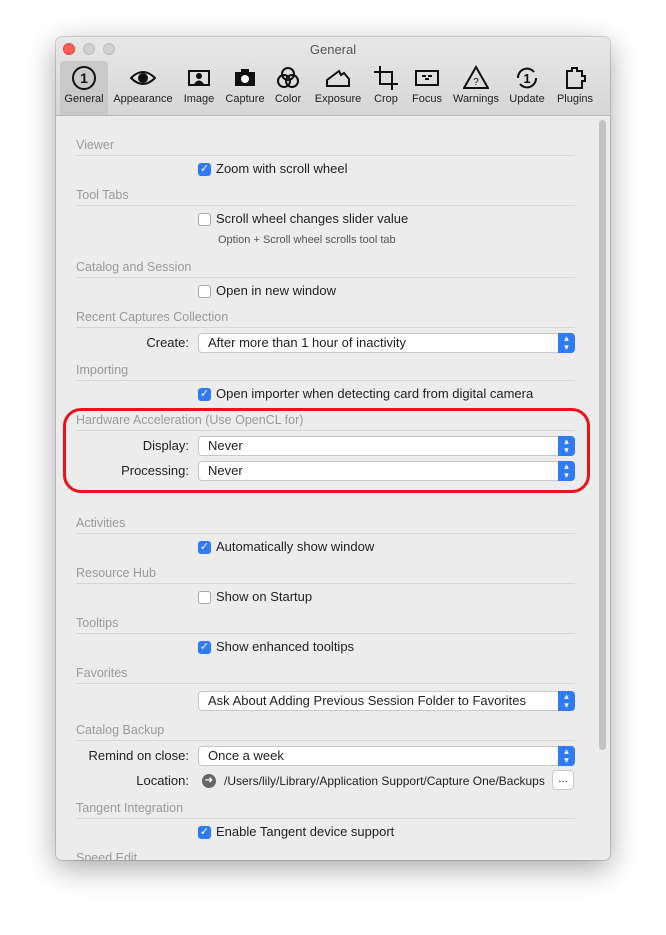  What do you see at coordinates (288, 99) in the screenshot?
I see `tab-label: Color` at bounding box center [288, 99].